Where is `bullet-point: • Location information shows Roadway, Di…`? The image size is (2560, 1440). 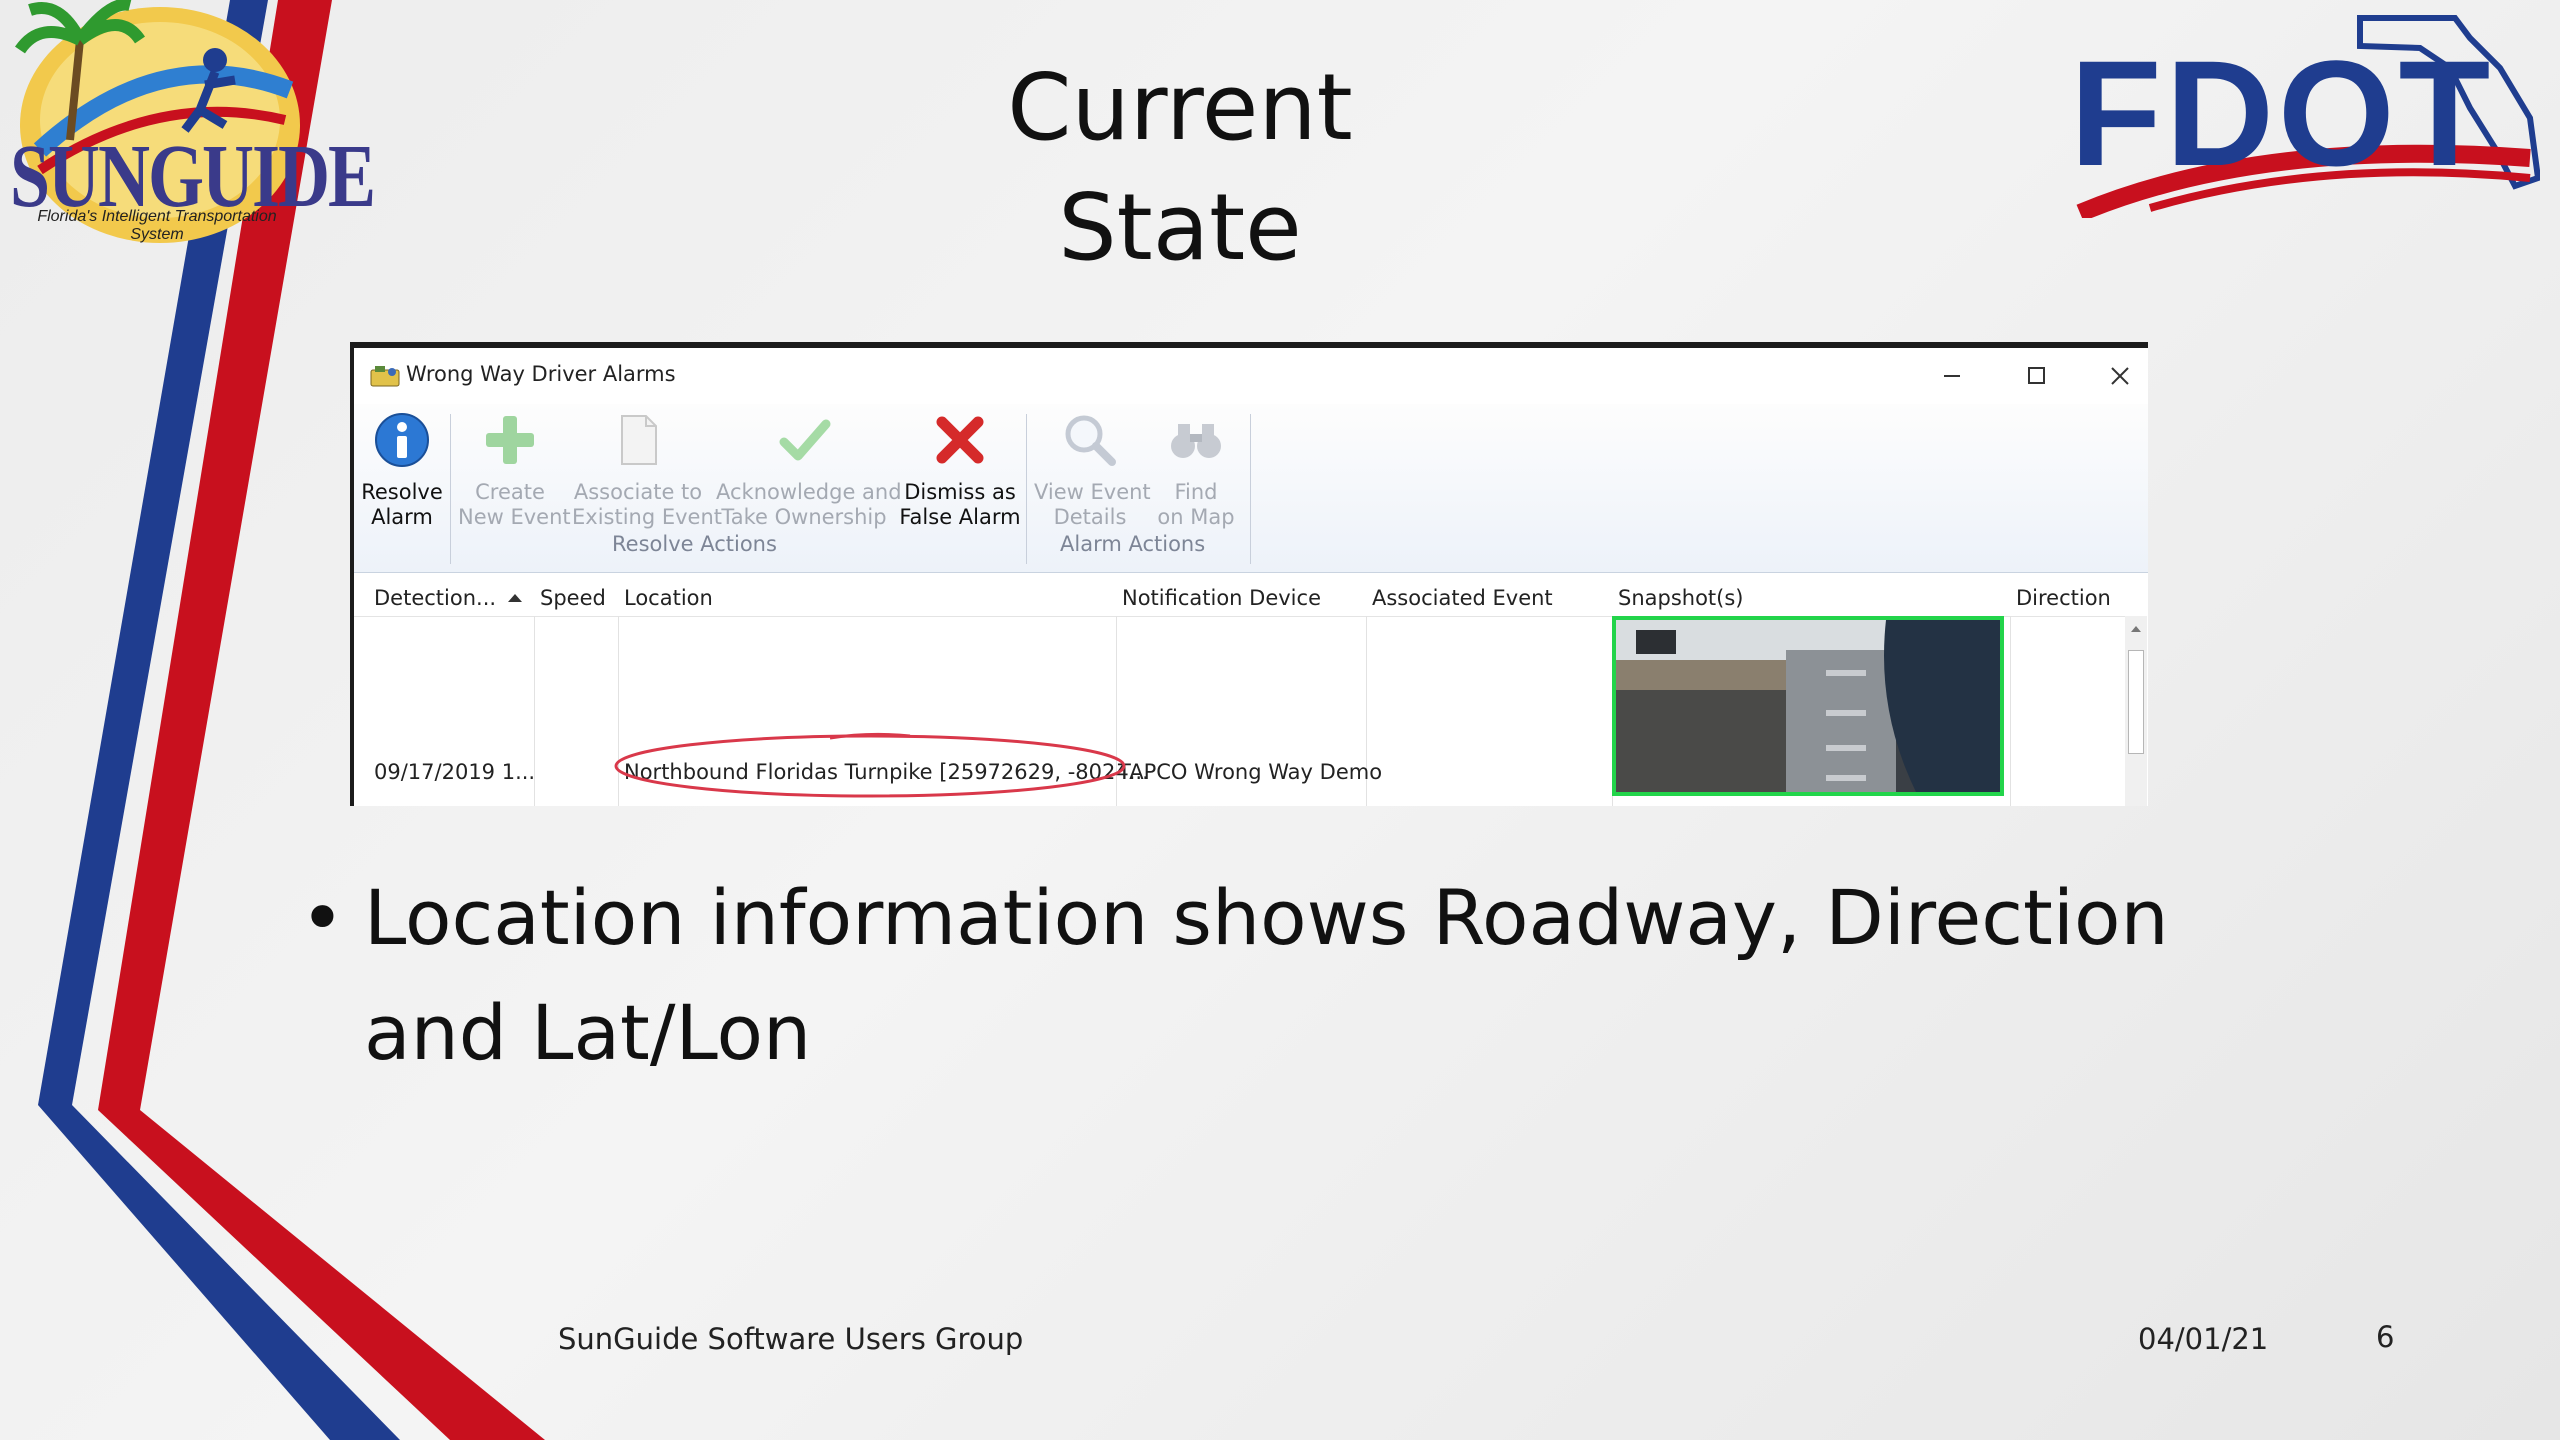 bullet-point: • Location information shows Roadway, Di… is located at coordinates (1290, 975).